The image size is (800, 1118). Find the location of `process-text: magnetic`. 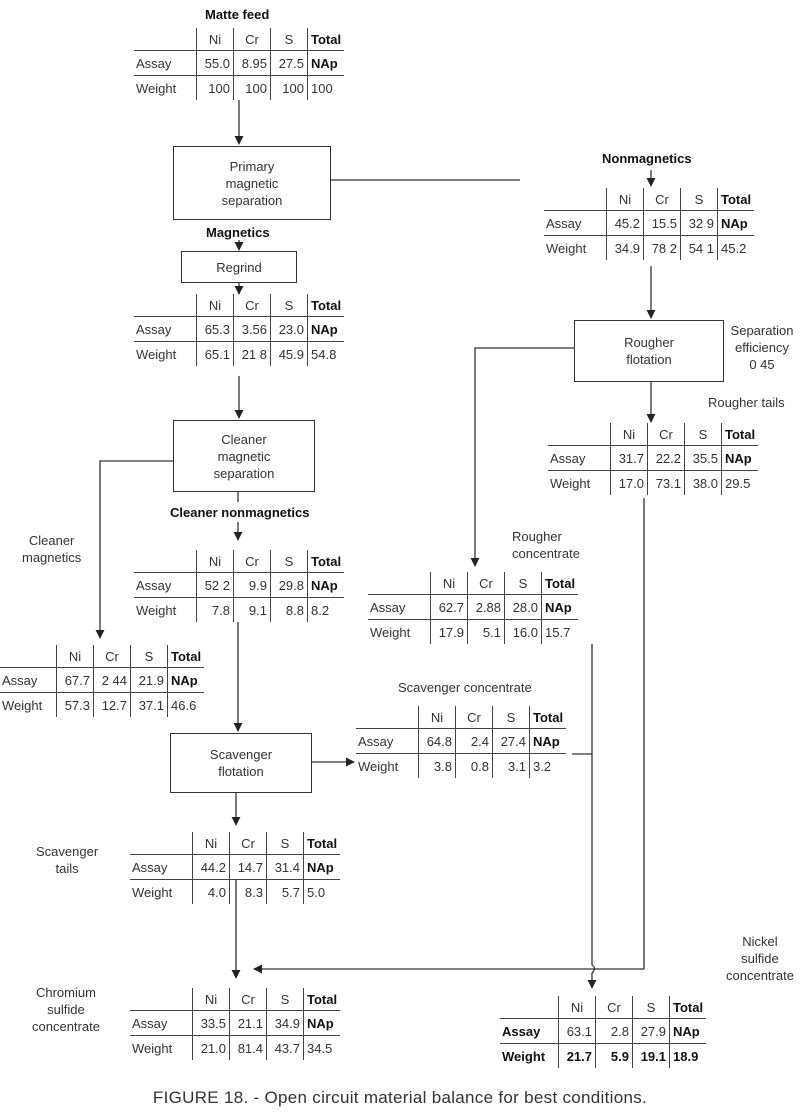

process-text: magnetic is located at coordinates (244, 456).